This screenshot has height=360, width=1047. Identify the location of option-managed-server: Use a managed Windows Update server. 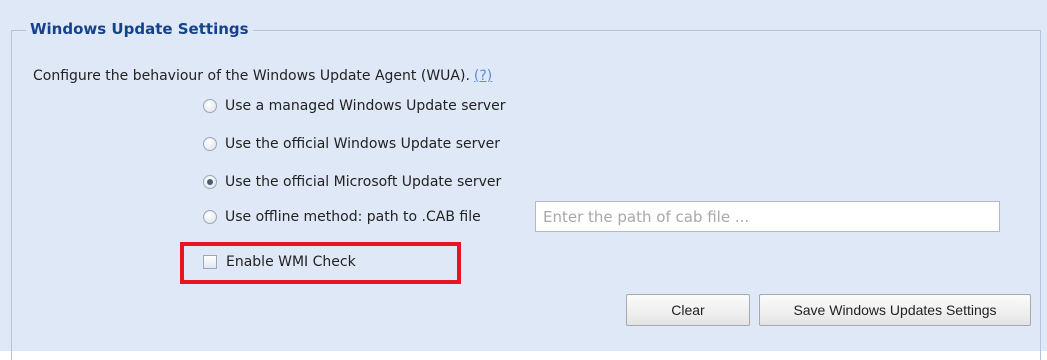
(354, 106).